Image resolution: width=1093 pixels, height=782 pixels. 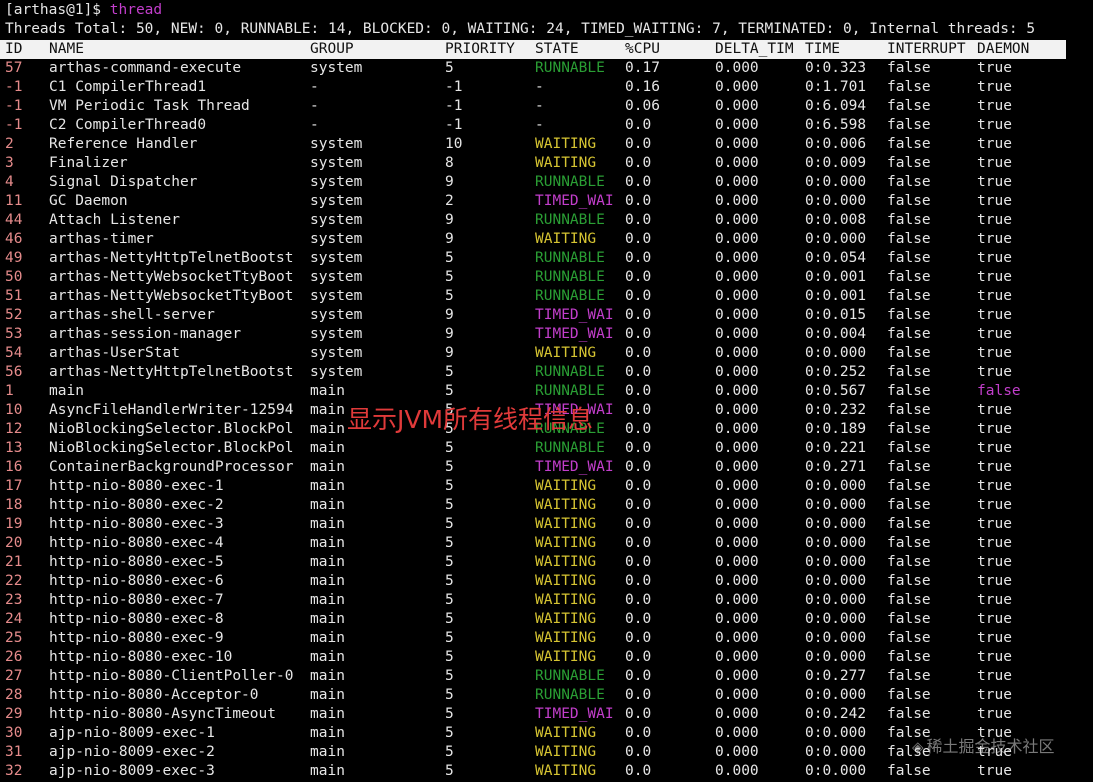 What do you see at coordinates (136, 619) in the screenshot?
I see `thread-name: http-nio-8080-exec-8` at bounding box center [136, 619].